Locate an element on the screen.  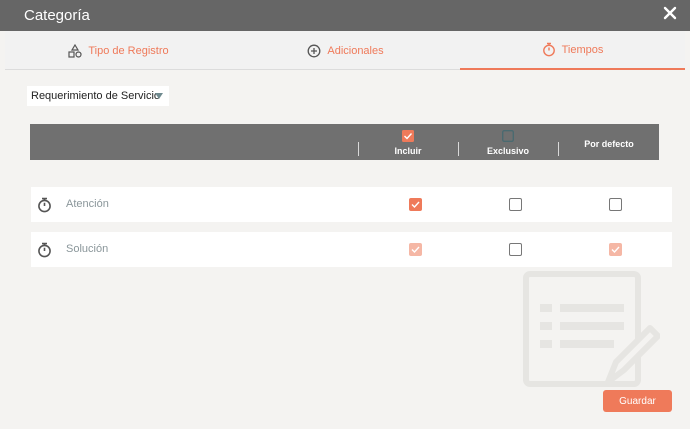
category-type-select: Requerimiento de Servicio is located at coordinates (98, 96).